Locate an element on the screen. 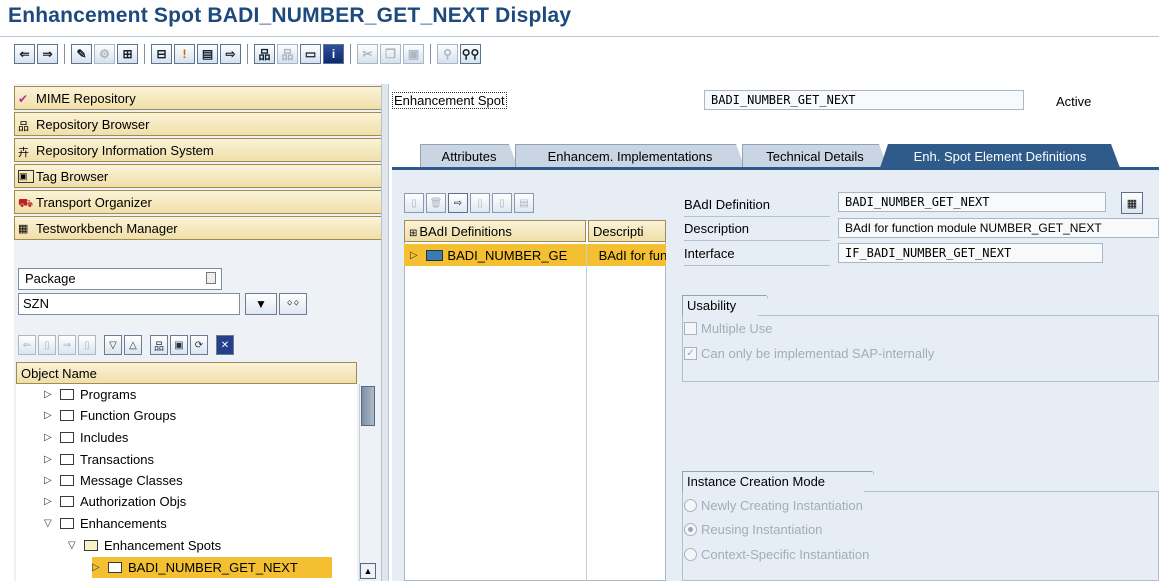 The width and height of the screenshot is (1159, 581). hierarchy-up-icon: 品 is located at coordinates (159, 345).